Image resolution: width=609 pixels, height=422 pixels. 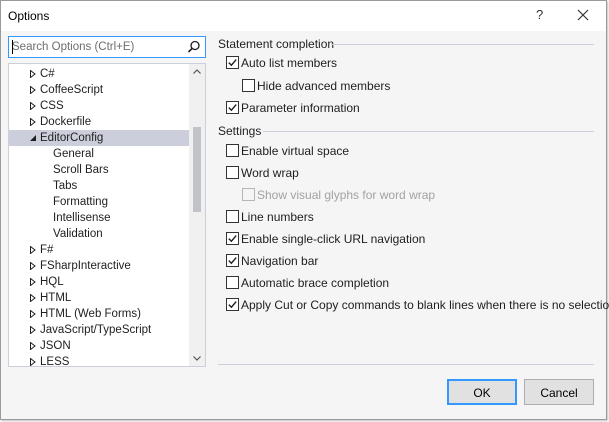 I want to click on search-icon, so click(x=194, y=47).